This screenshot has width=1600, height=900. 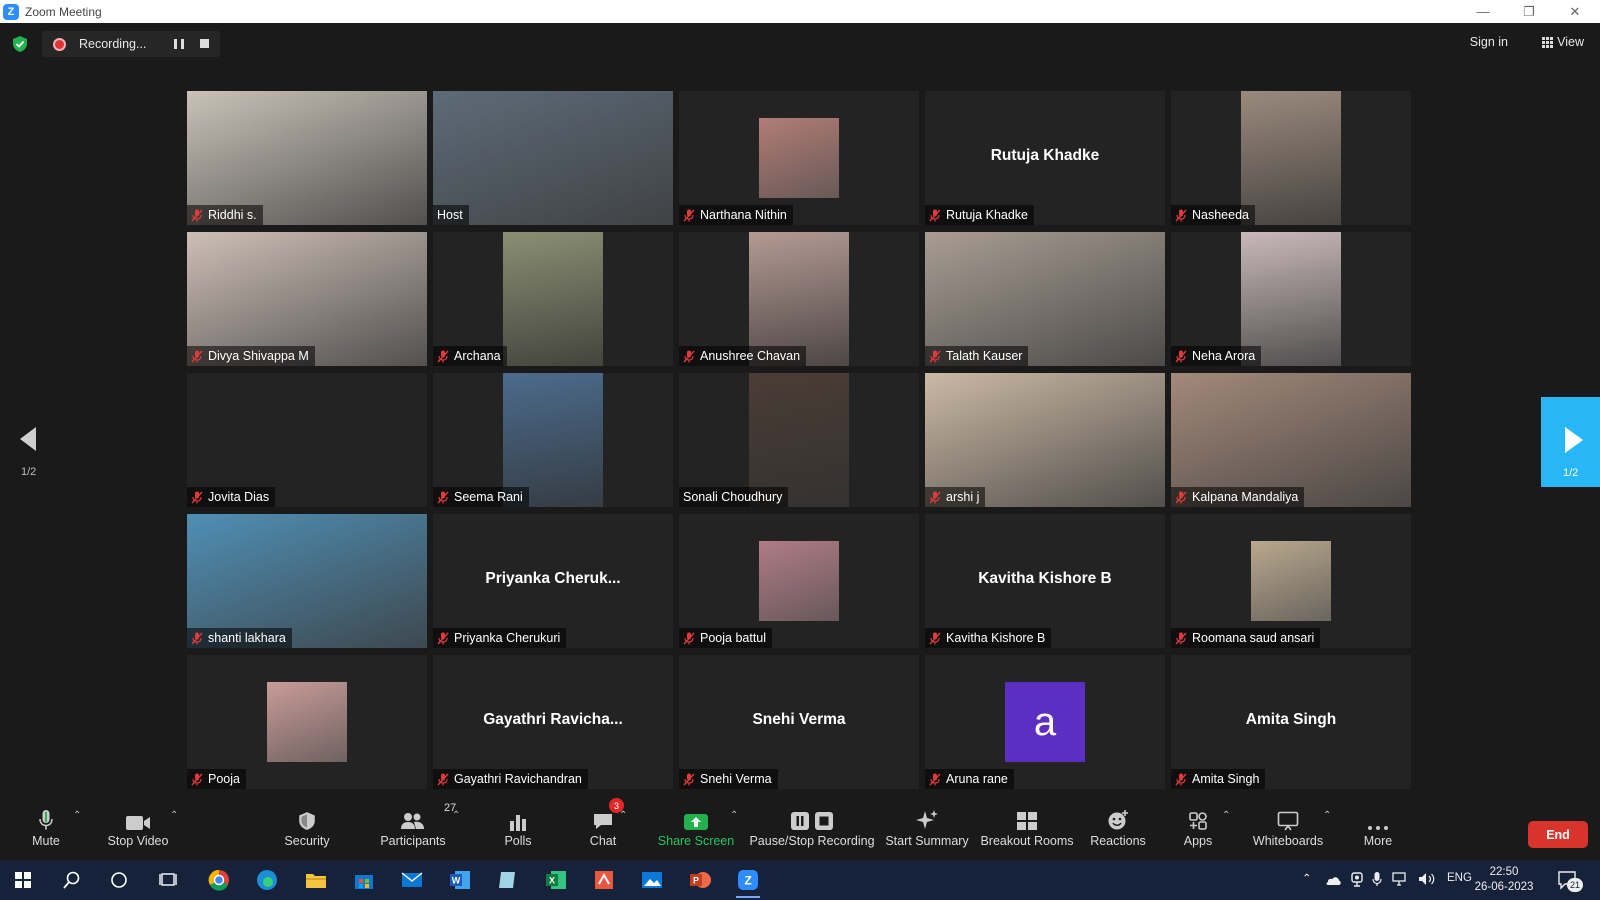 I want to click on participant-tile: a Aruna rane, so click(x=1045, y=722).